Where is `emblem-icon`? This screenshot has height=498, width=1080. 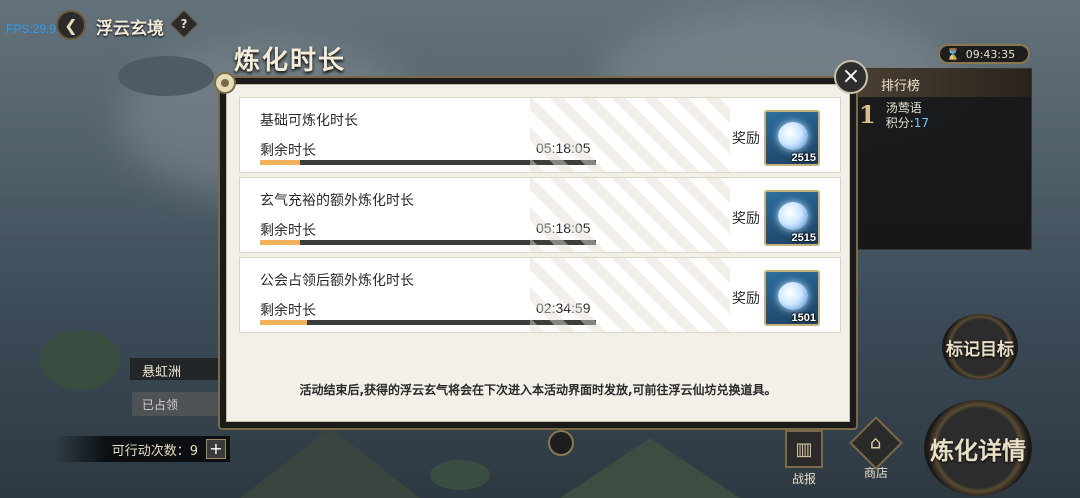 emblem-icon is located at coordinates (561, 443).